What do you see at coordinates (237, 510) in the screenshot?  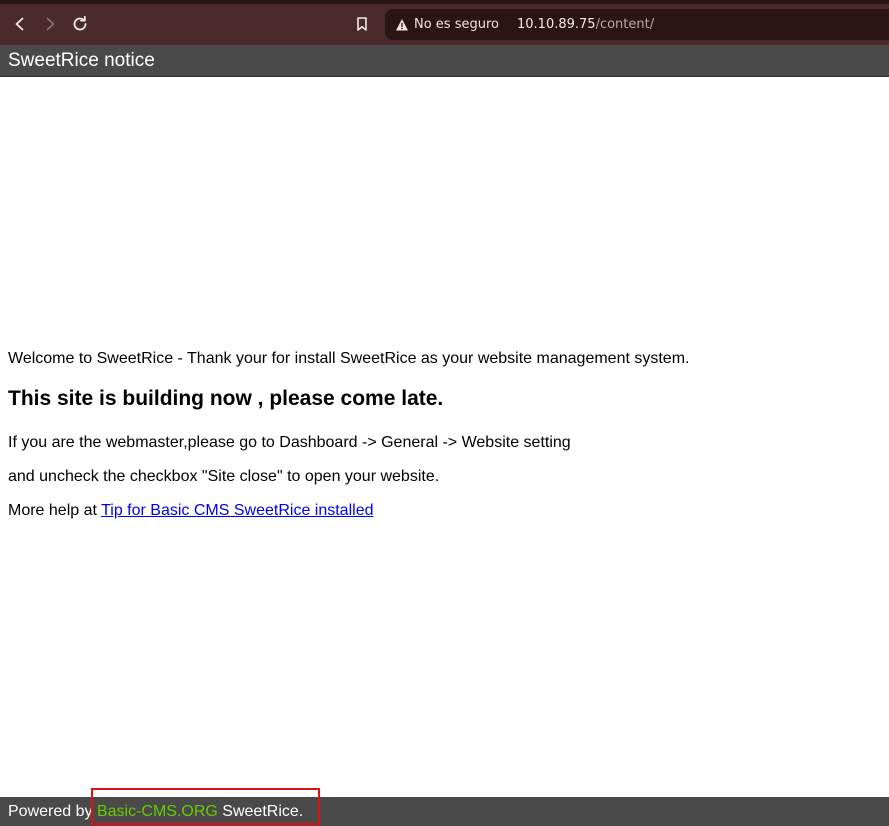 I see `help-link: Tip for Basic CMS SweetRice installed` at bounding box center [237, 510].